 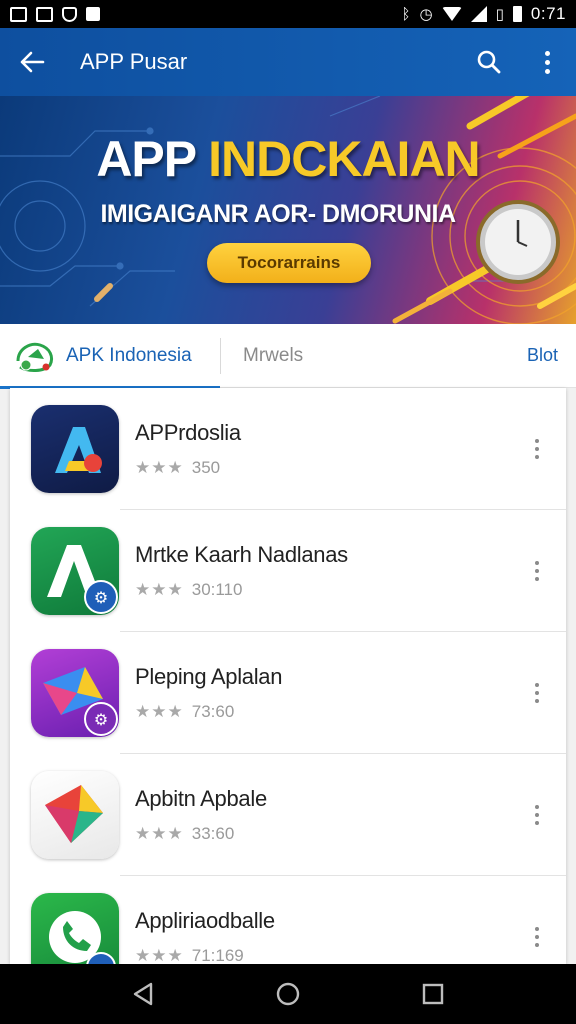 What do you see at coordinates (478, 14) in the screenshot?
I see `signal-icon` at bounding box center [478, 14].